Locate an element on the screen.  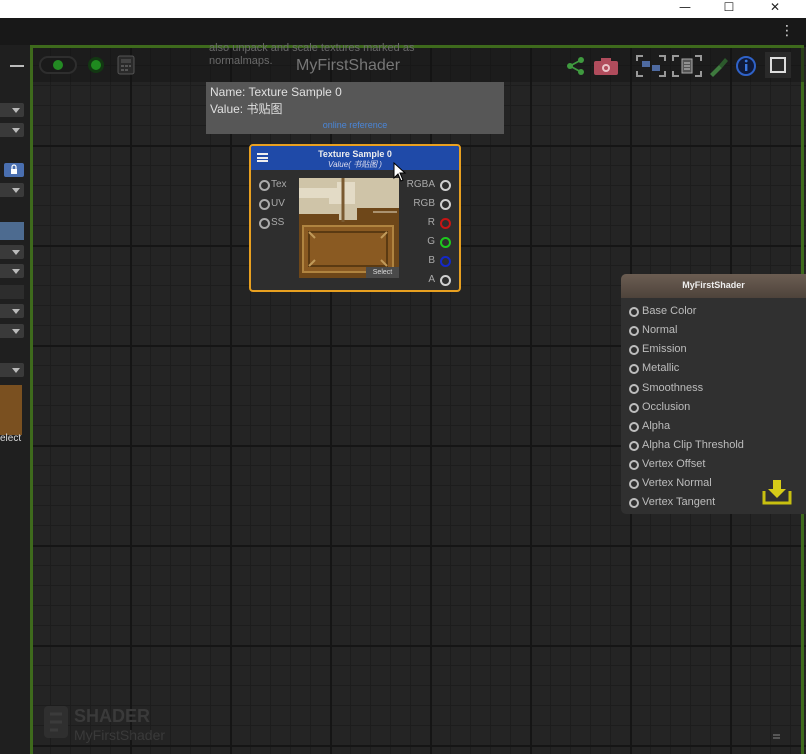
g-output-port is located at coordinates (445, 242).